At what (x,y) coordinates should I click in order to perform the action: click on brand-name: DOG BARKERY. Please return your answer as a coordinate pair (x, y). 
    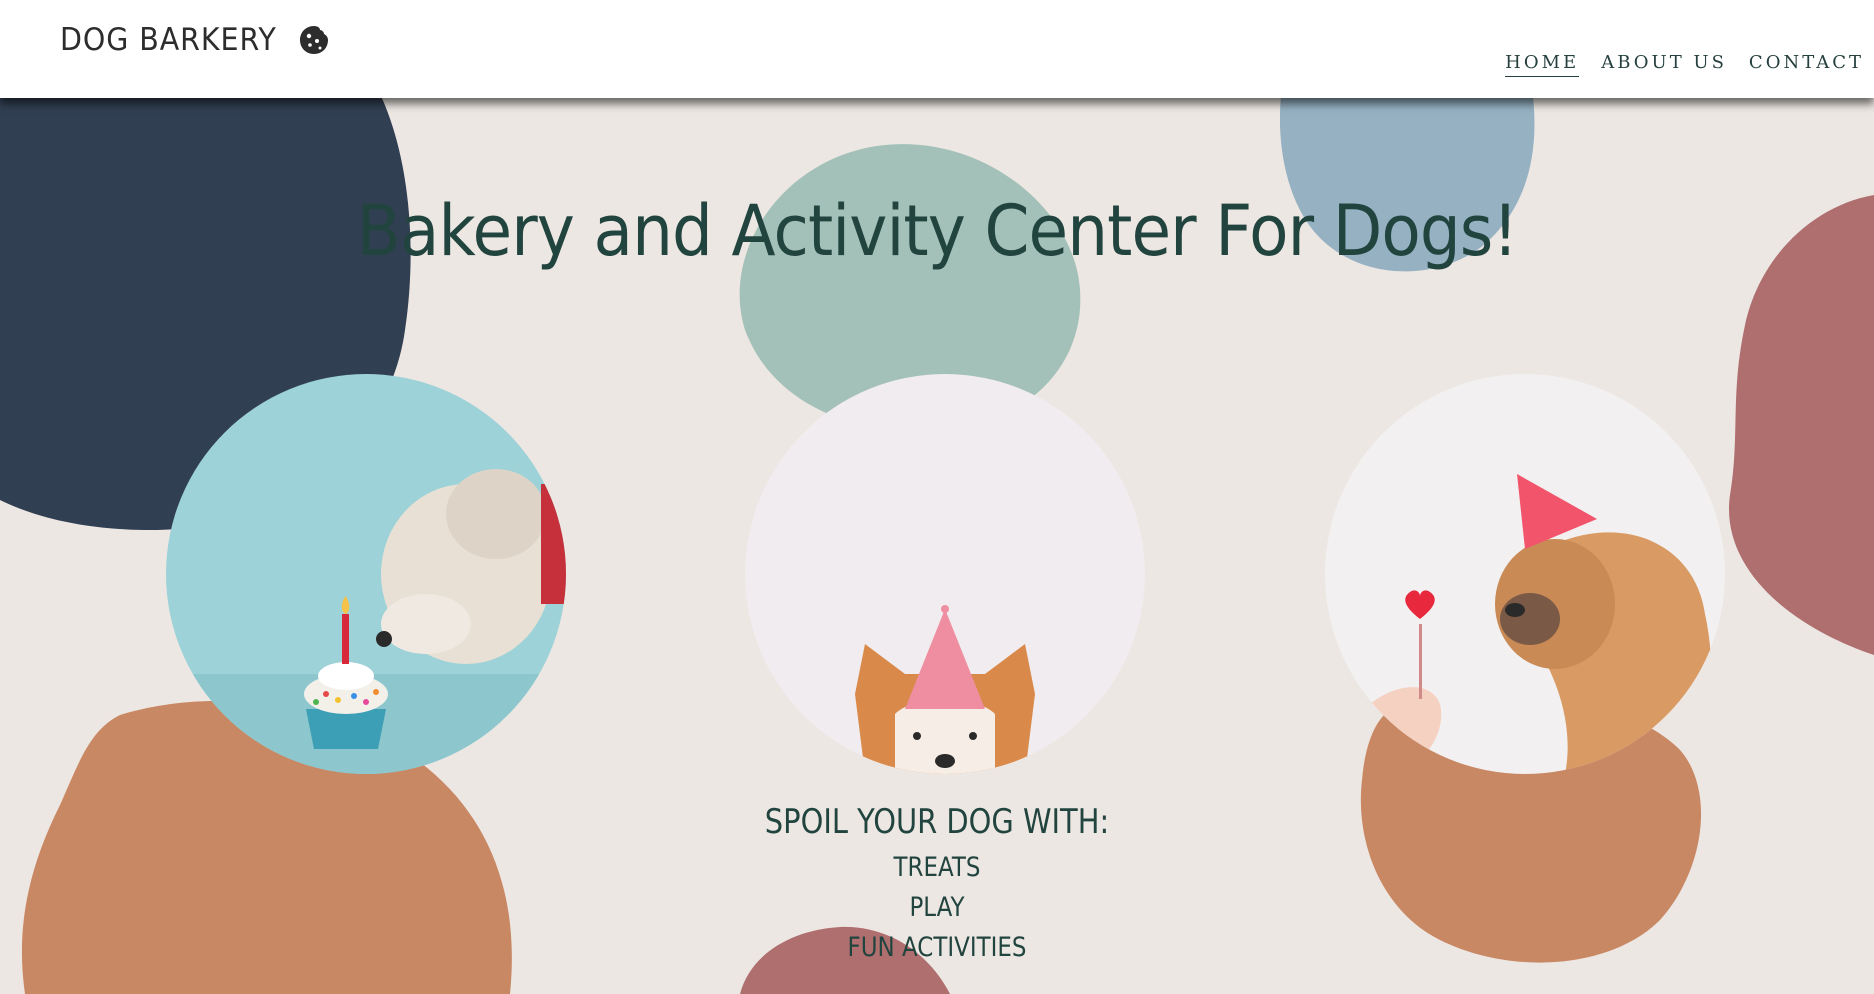
    Looking at the image, I should click on (168, 40).